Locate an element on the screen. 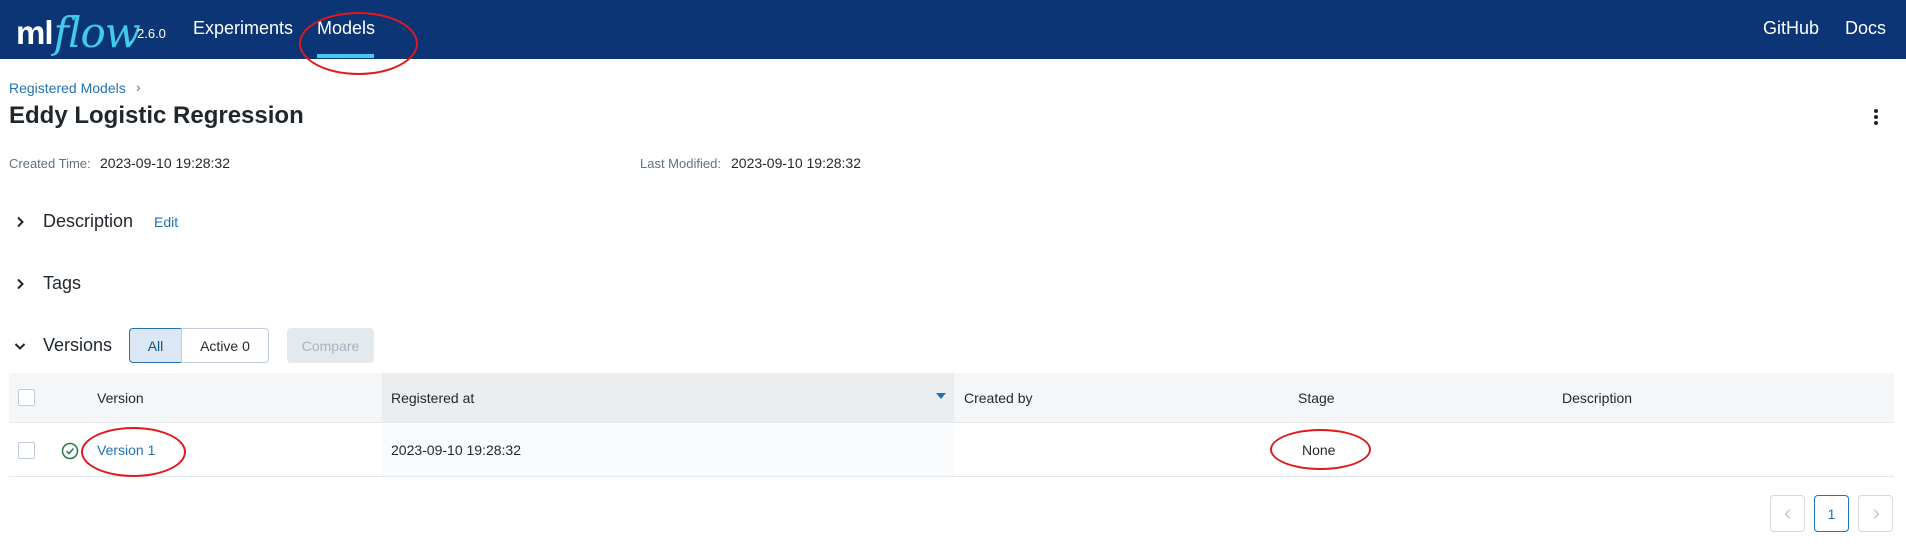 The image size is (1906, 558). description-edit-link: Edit is located at coordinates (166, 222).